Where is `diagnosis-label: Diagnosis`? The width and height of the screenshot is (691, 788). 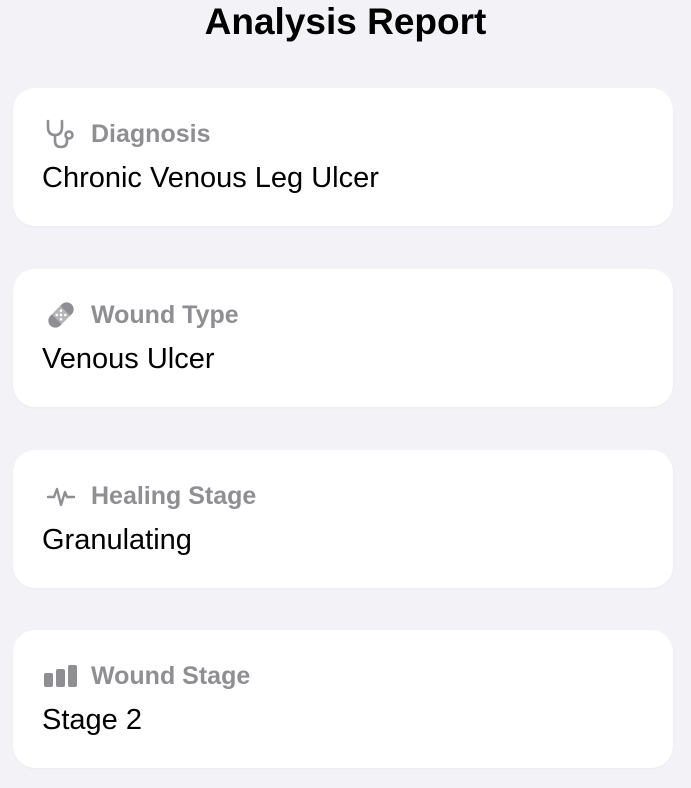
diagnosis-label: Diagnosis is located at coordinates (151, 133).